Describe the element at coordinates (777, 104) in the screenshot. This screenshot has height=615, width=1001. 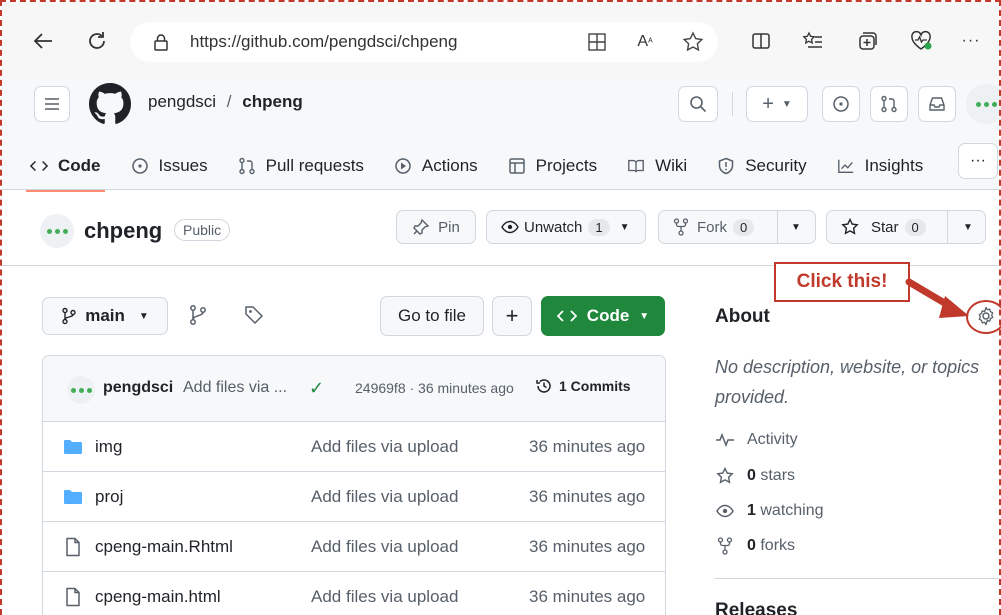
I see `create-new-button: + ▼` at that location.